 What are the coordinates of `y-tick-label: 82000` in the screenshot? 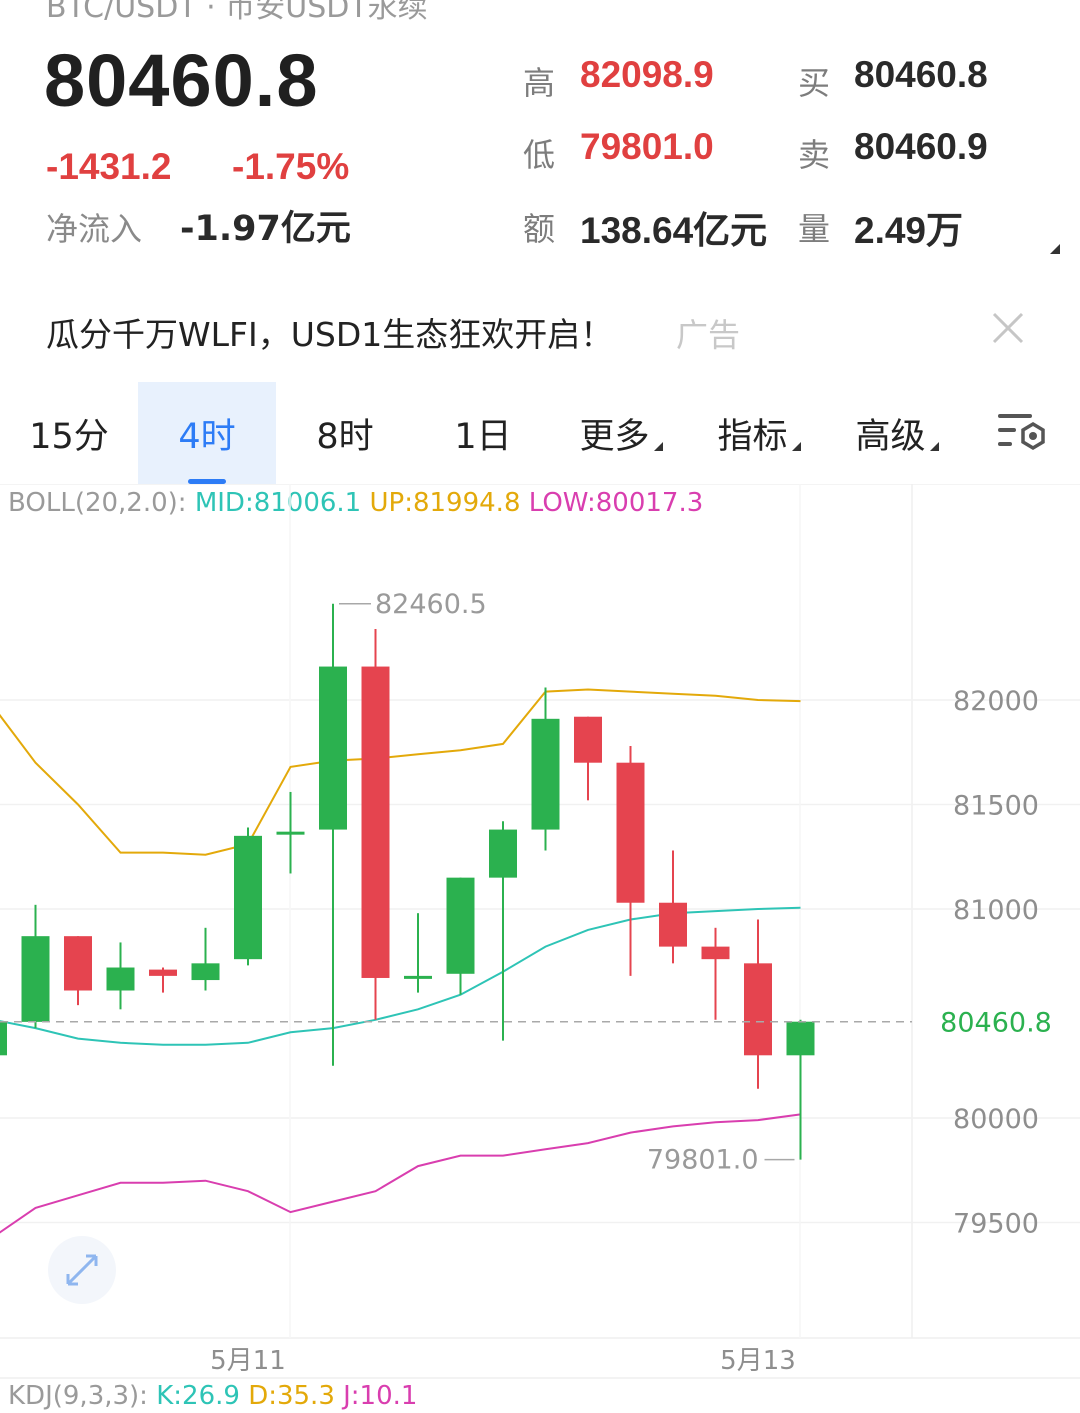 It's located at (996, 701).